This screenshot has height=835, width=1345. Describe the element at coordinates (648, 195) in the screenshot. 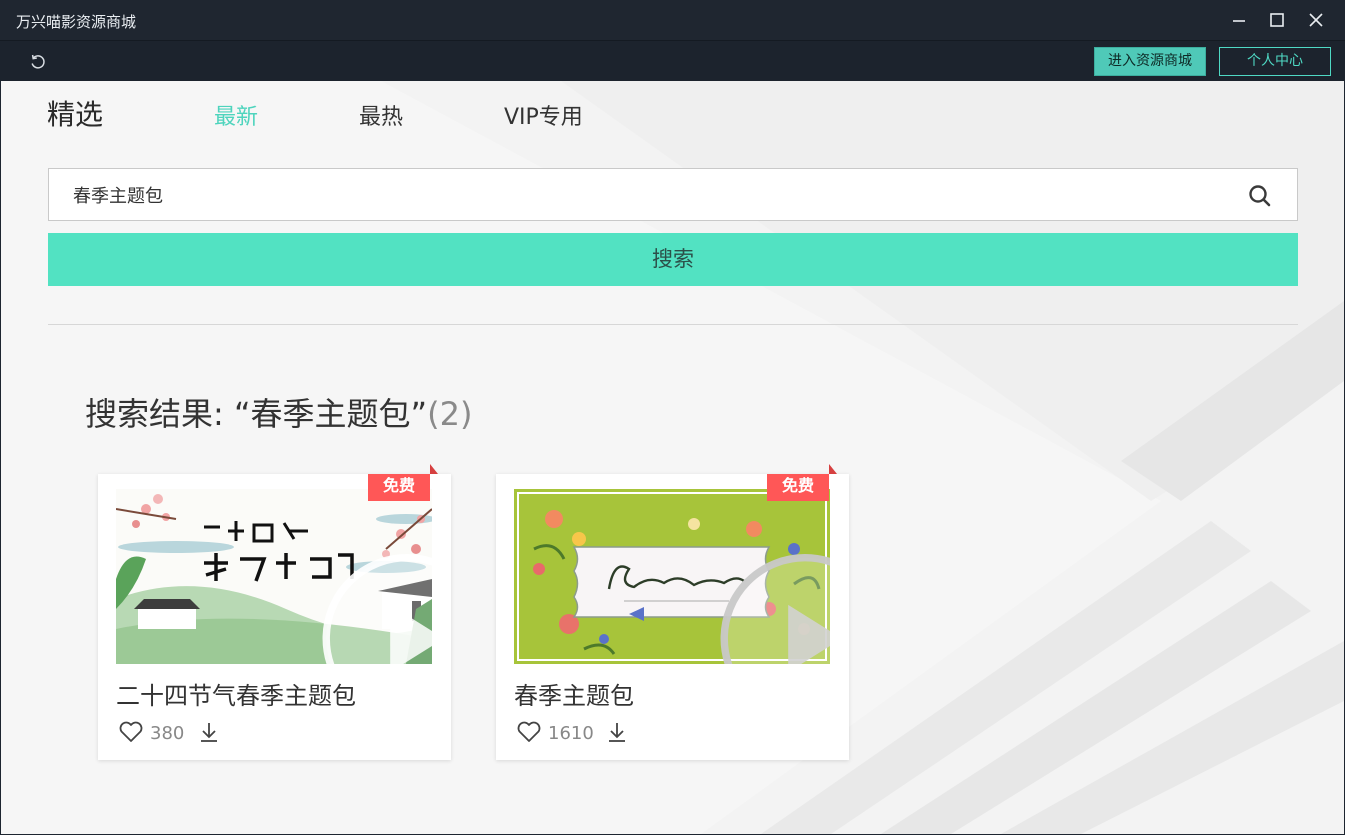

I see `search-input` at that location.